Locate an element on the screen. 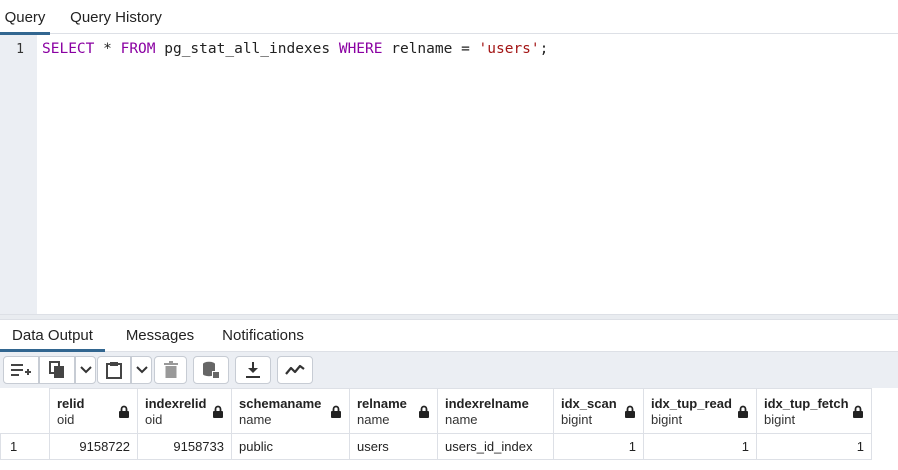  save-data-icon is located at coordinates (211, 370).